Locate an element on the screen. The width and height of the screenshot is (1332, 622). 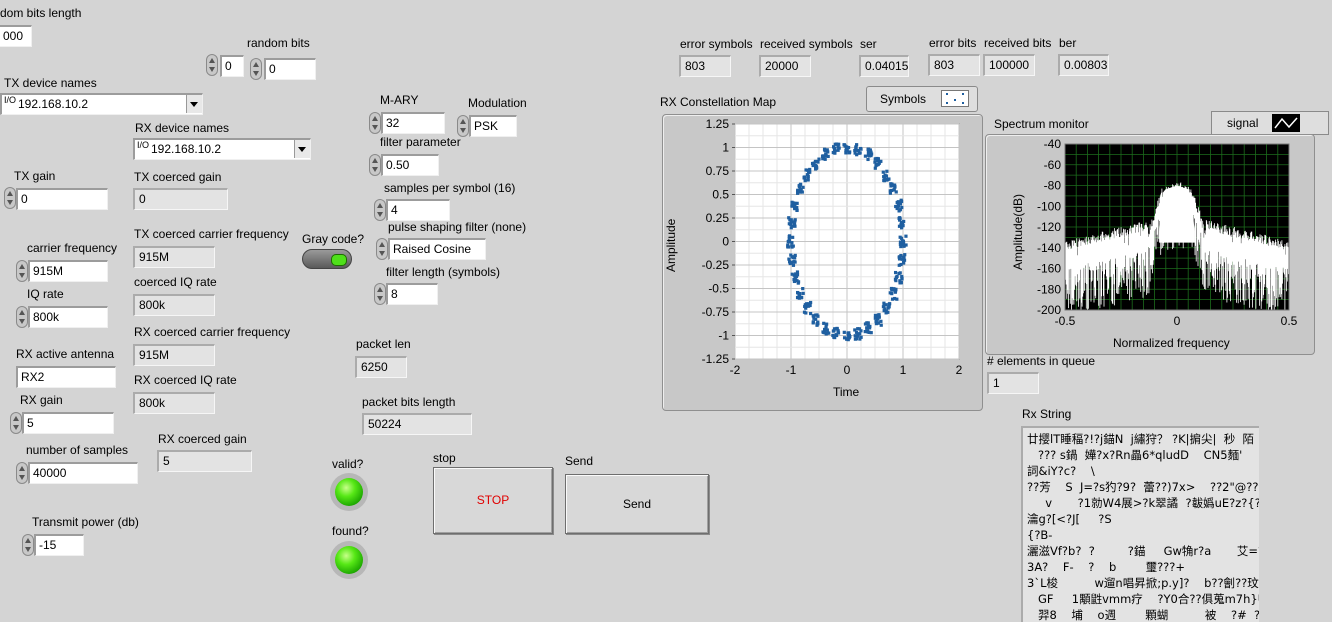
y-tick-label: -0.75 is located at coordinates (716, 312).